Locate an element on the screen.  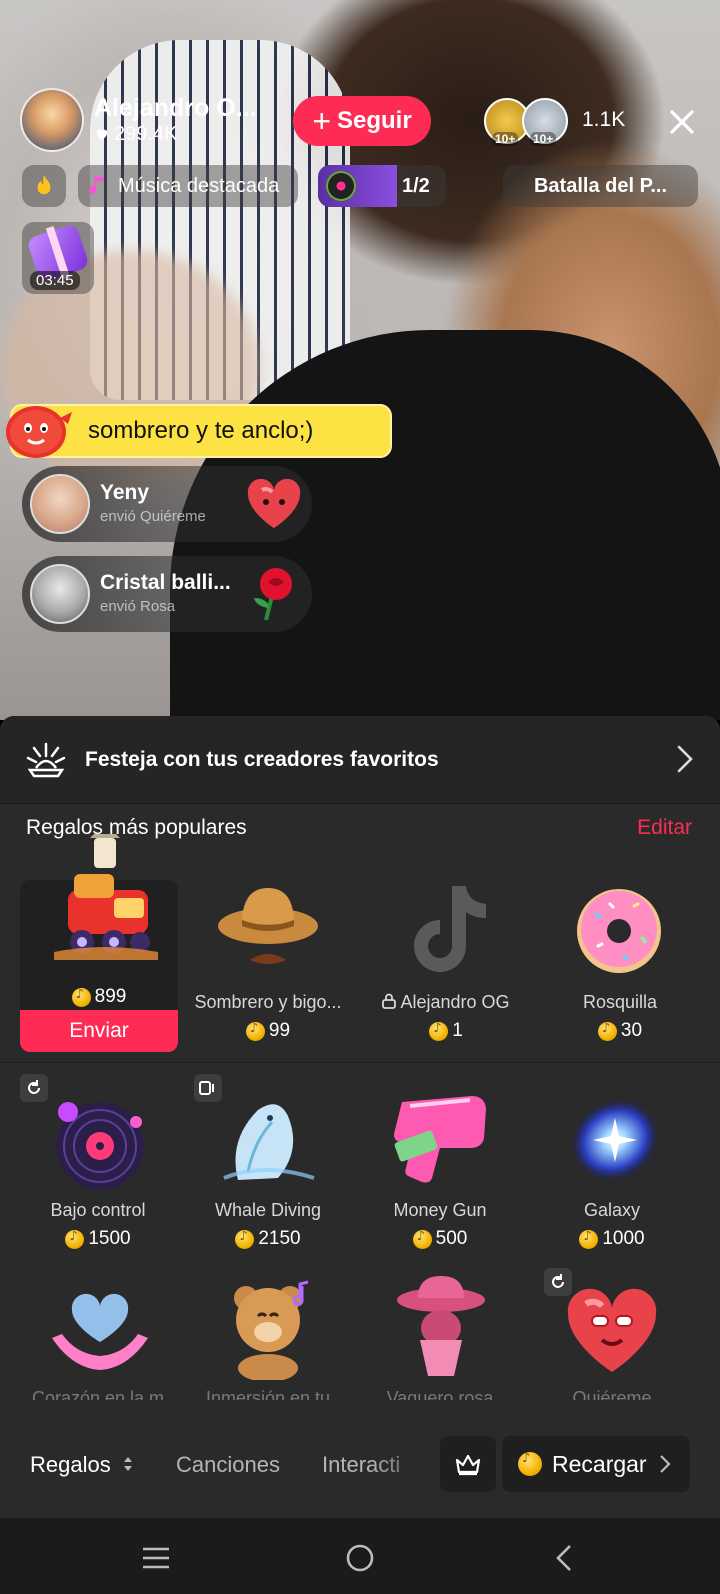
grid-divider is located at coordinates (360, 1062).